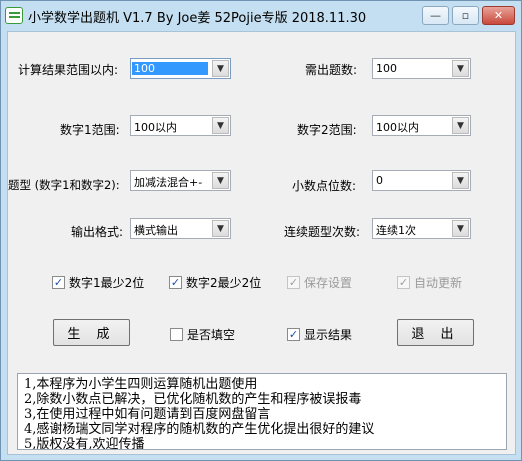  I want to click on checkbox-box, so click(176, 334).